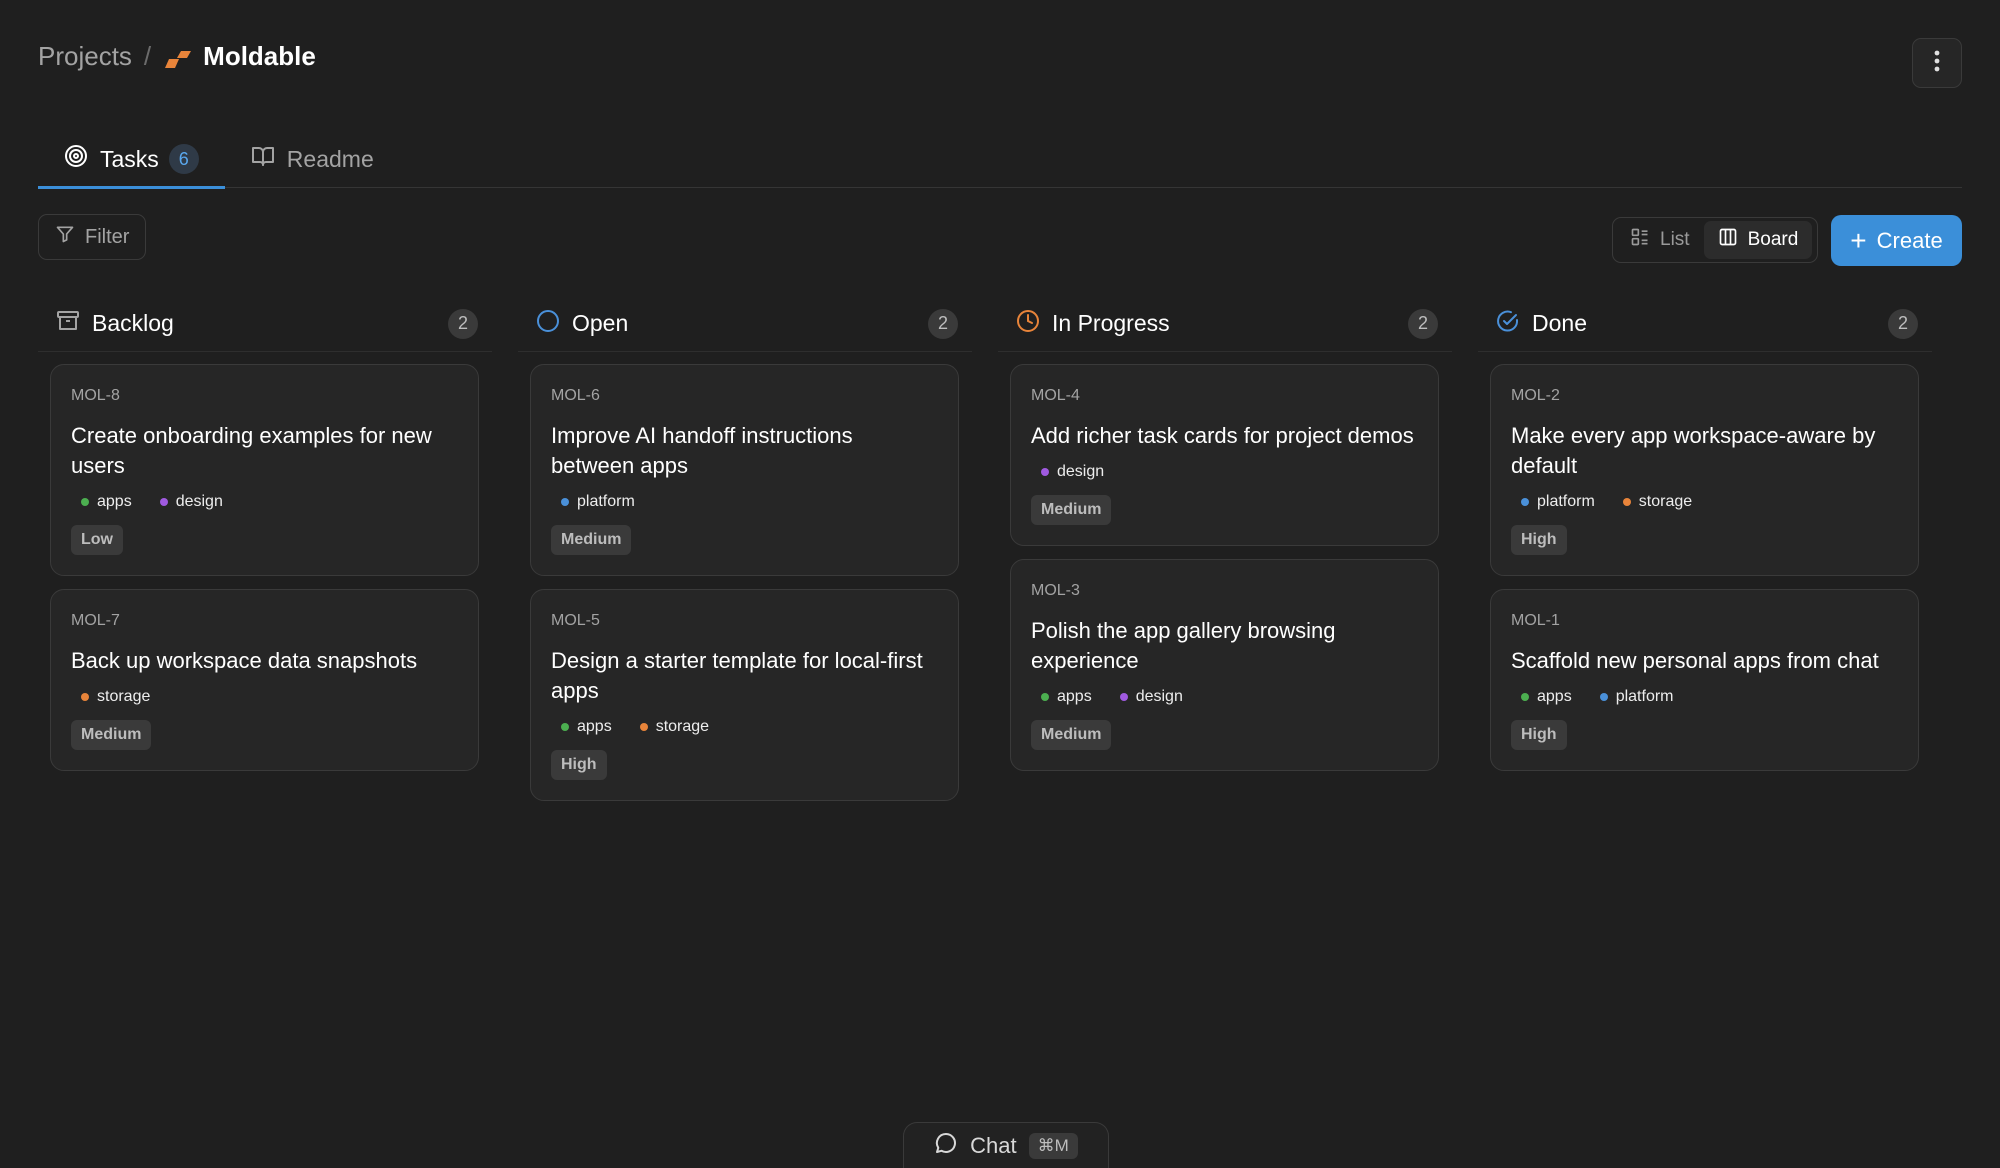  Describe the element at coordinates (993, 1145) in the screenshot. I see `chat-label: Chat` at that location.